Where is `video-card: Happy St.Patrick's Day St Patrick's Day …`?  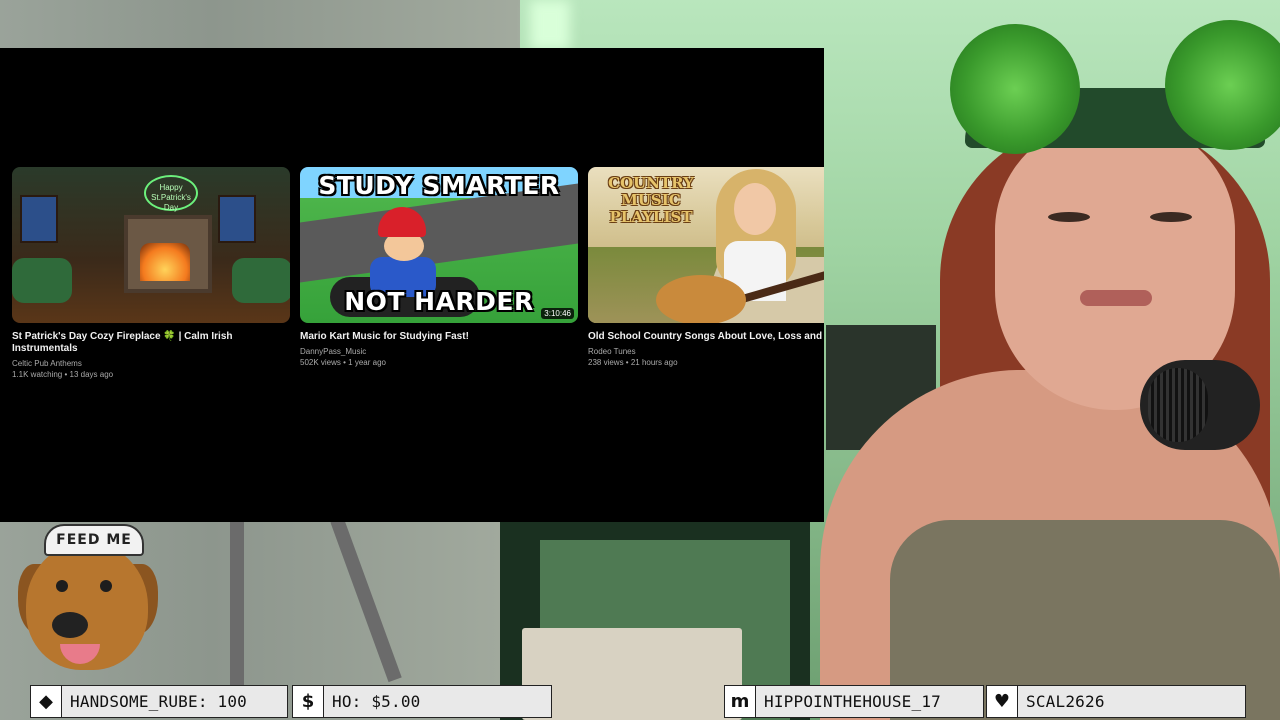 video-card: Happy St.Patrick's Day St Patrick's Day … is located at coordinates (154, 274).